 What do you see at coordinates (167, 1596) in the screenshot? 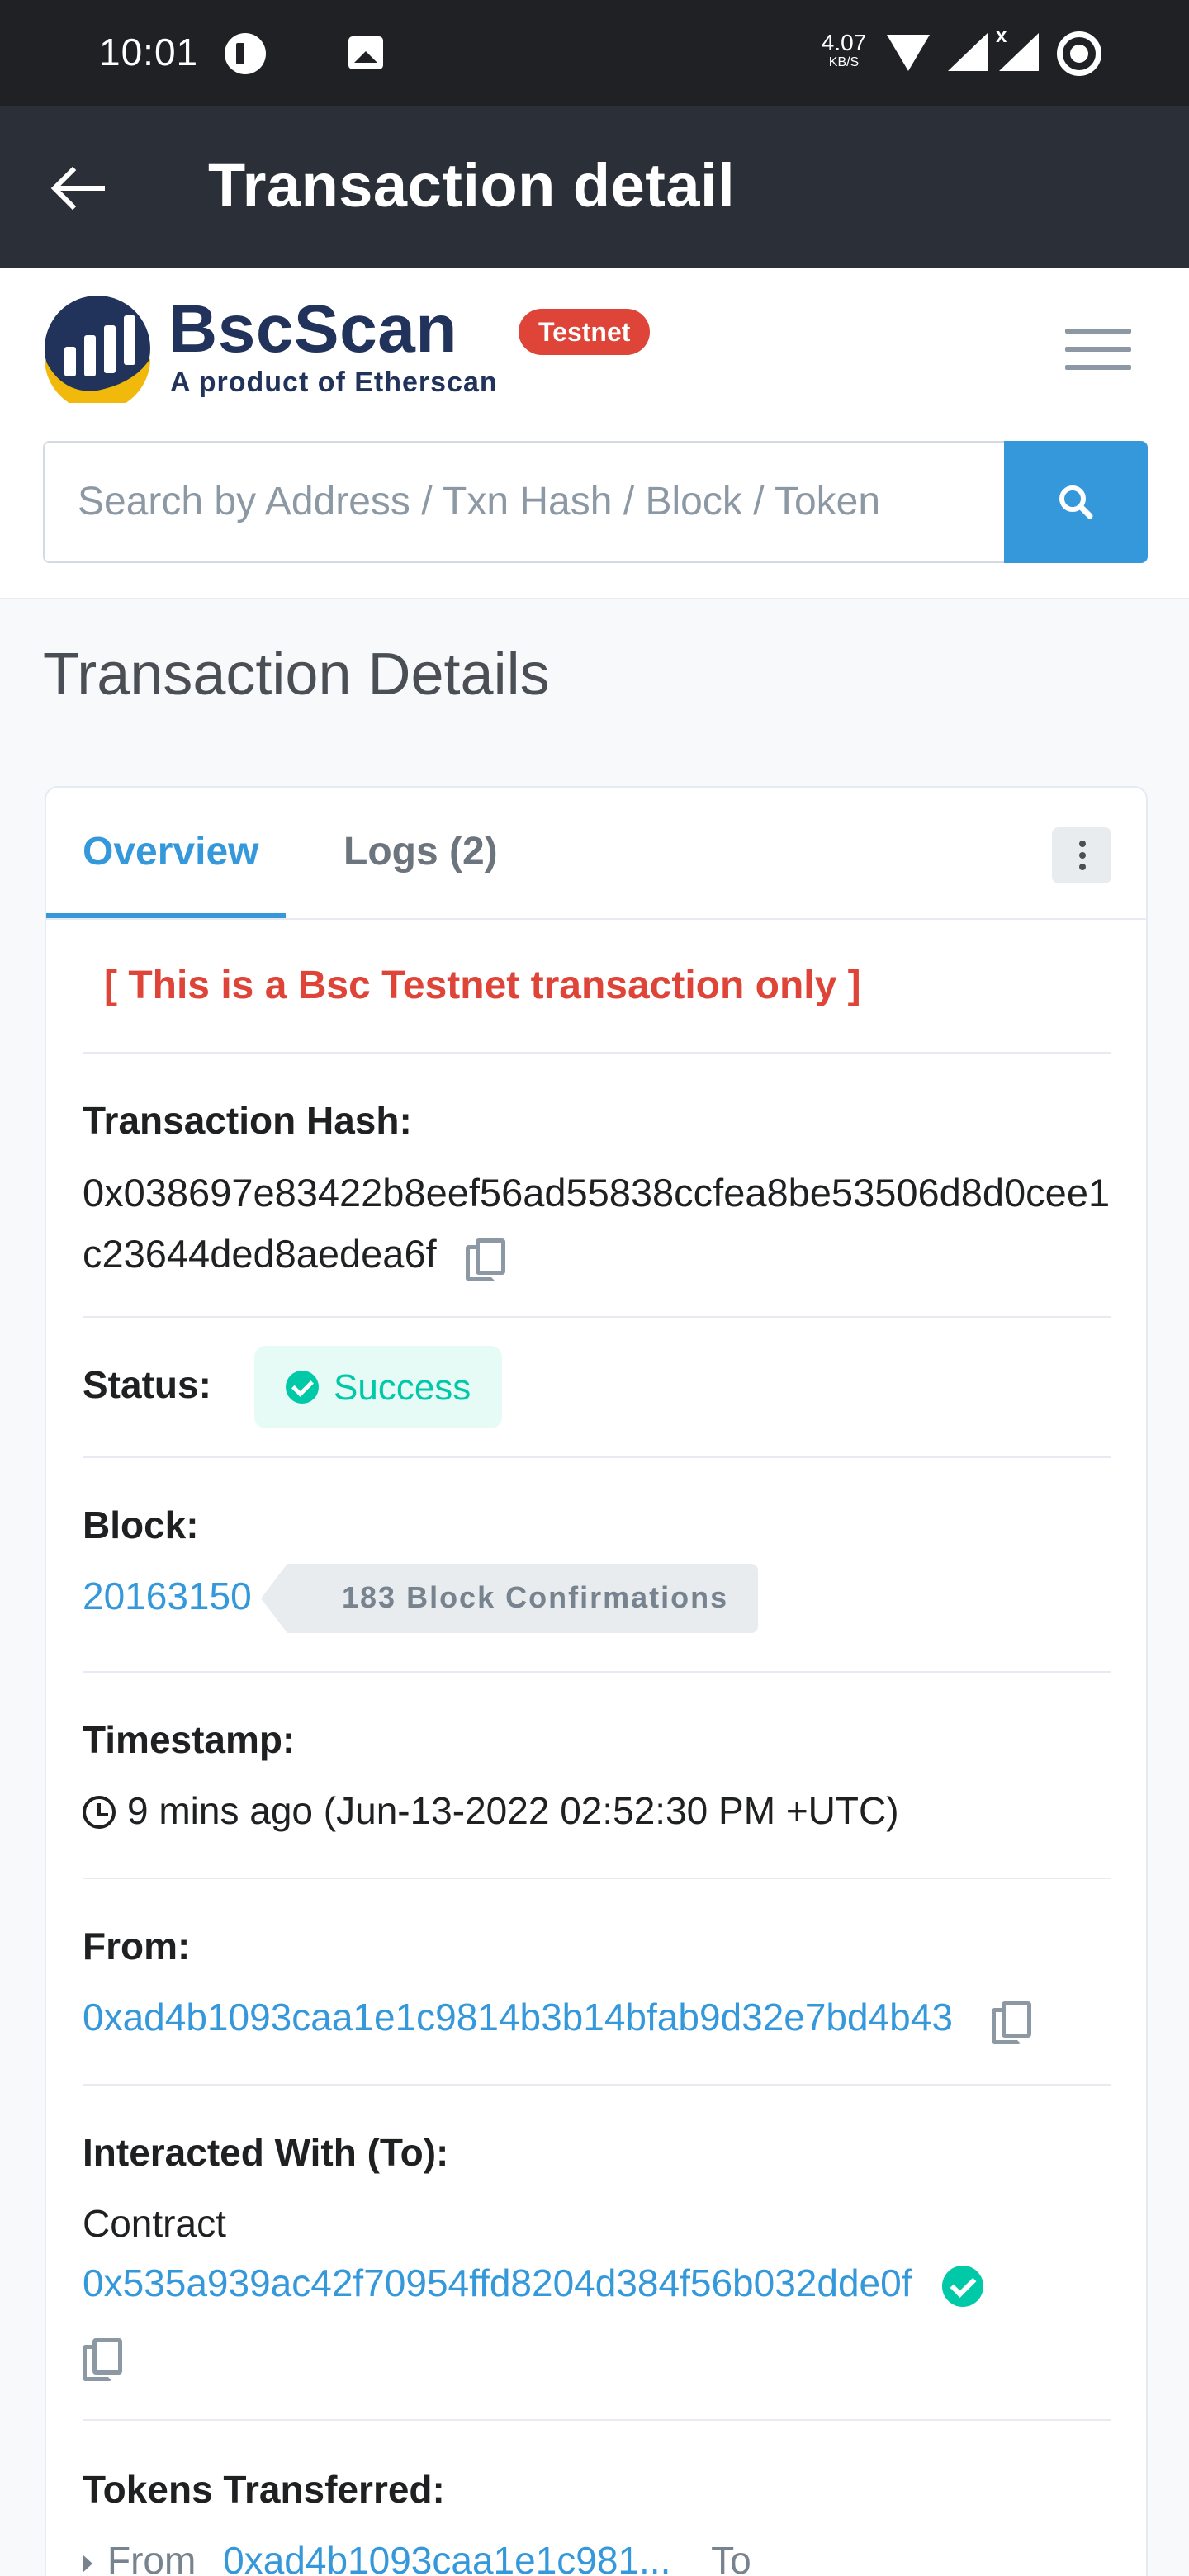
I see `block-number-link: 20163150` at bounding box center [167, 1596].